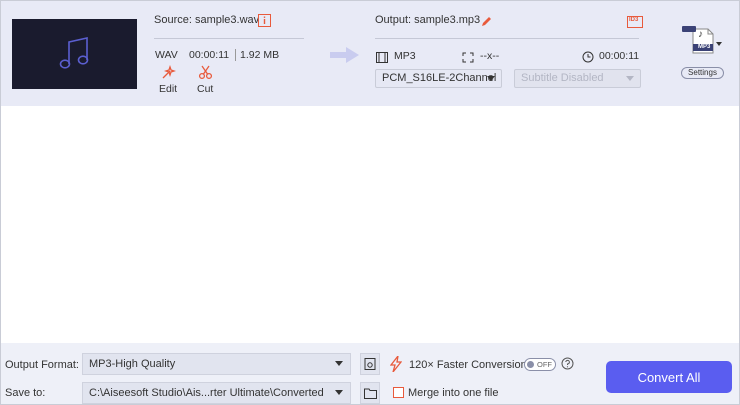 The image size is (740, 405). I want to click on hd-badge-icon, so click(689, 29).